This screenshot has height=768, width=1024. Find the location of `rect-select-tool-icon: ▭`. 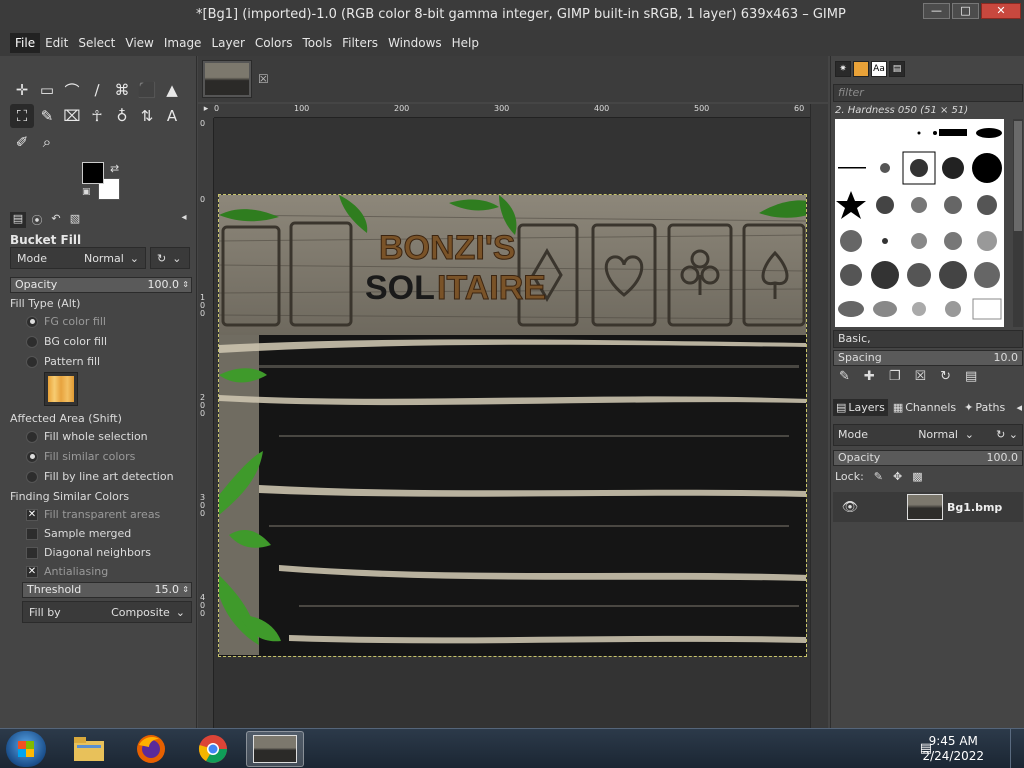

rect-select-tool-icon: ▭ is located at coordinates (47, 90).